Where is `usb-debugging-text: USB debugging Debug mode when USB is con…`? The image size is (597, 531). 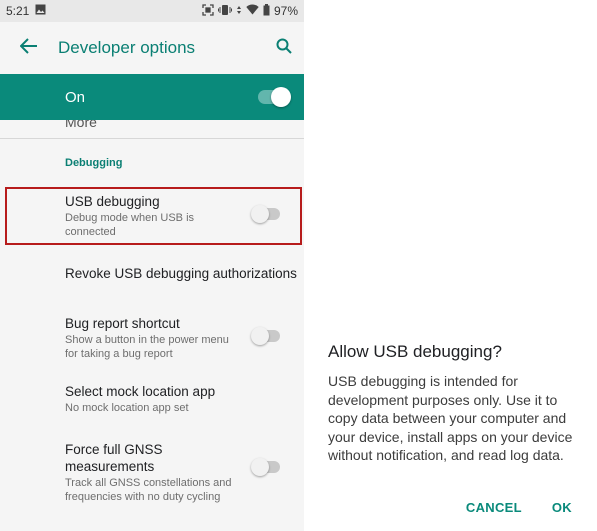 usb-debugging-text: USB debugging Debug mode when USB is con… is located at coordinates (150, 216).